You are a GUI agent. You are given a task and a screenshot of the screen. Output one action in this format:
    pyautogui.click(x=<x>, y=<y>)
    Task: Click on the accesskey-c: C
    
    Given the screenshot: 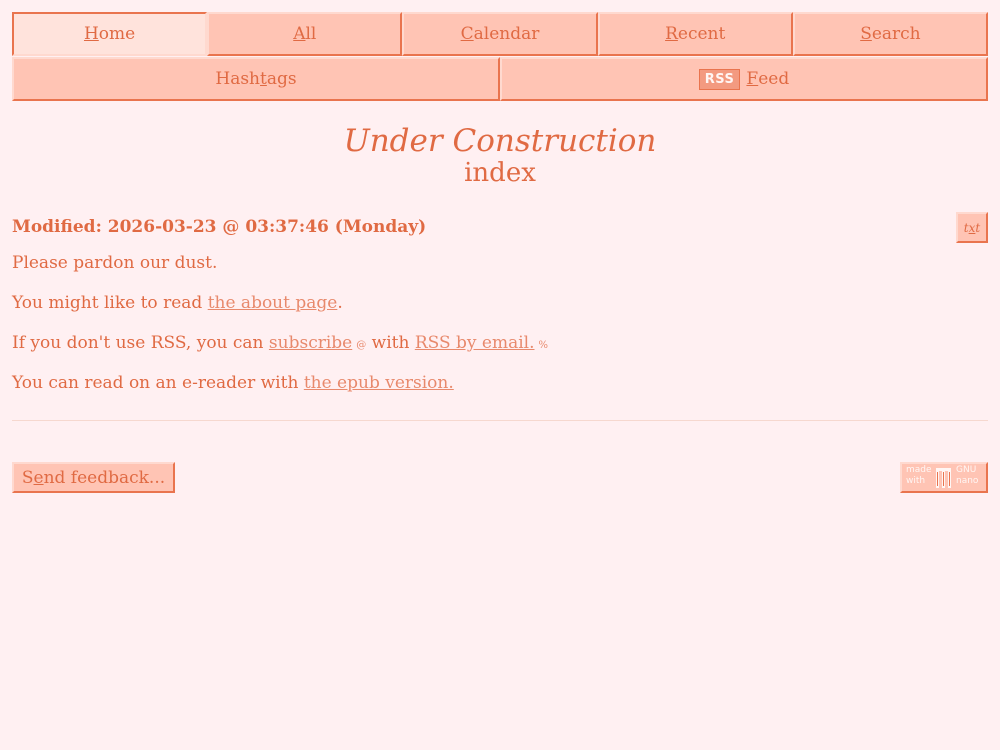 What is the action you would take?
    pyautogui.click(x=467, y=34)
    